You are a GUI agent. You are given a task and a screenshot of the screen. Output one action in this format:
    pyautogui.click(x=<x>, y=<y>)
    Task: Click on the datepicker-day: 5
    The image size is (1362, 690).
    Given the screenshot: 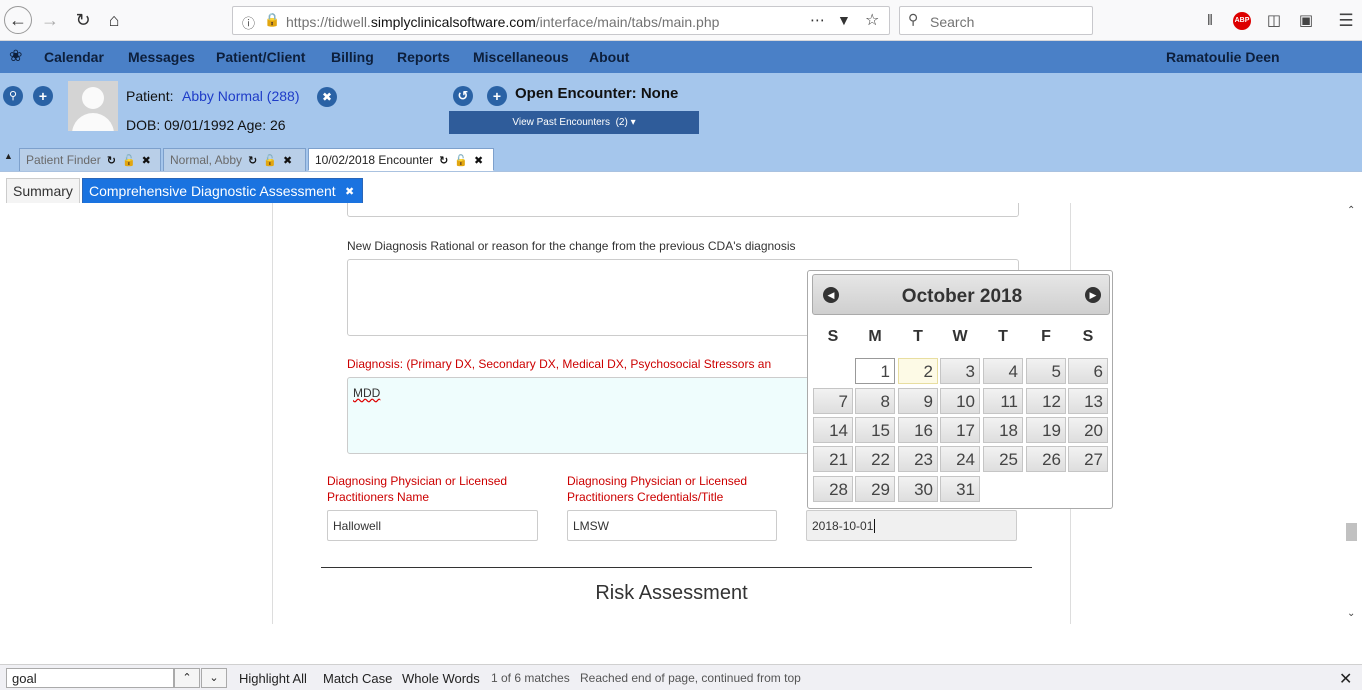 What is the action you would take?
    pyautogui.click(x=1046, y=371)
    